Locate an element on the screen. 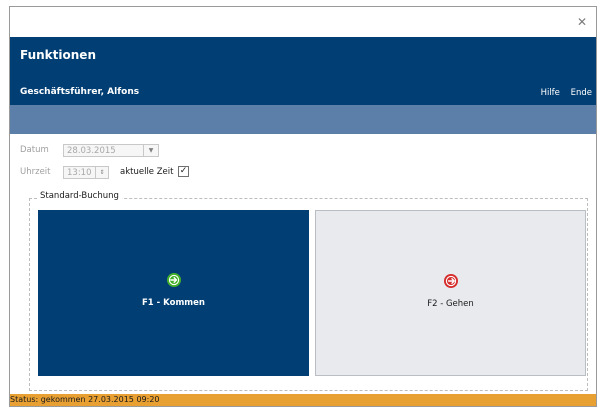 The image size is (606, 415). standard-booking-label: Standard-Buchung is located at coordinates (79, 196).